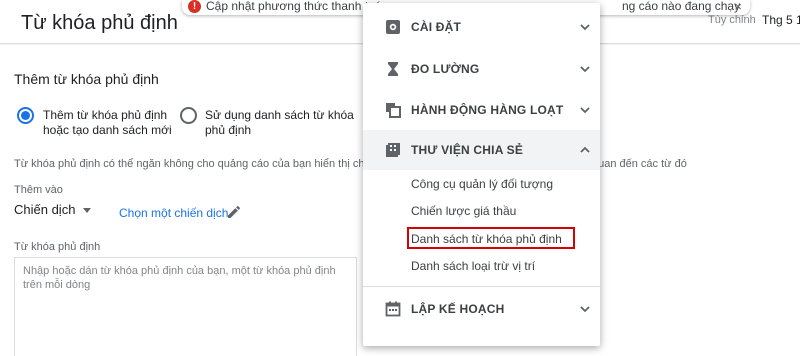  What do you see at coordinates (481, 27) in the screenshot?
I see `menu-item-settings: CÀI ĐẶT` at bounding box center [481, 27].